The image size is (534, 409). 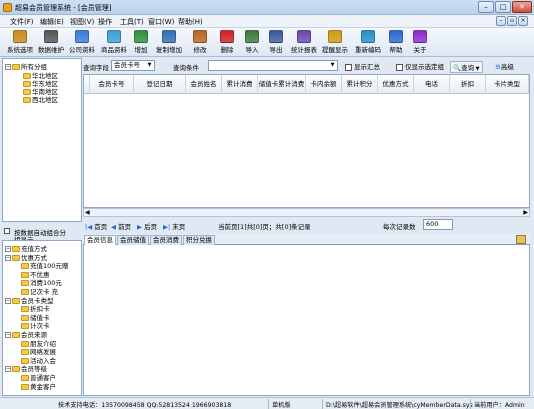 I want to click on advanced-button: ⚙高级, so click(x=504, y=66).